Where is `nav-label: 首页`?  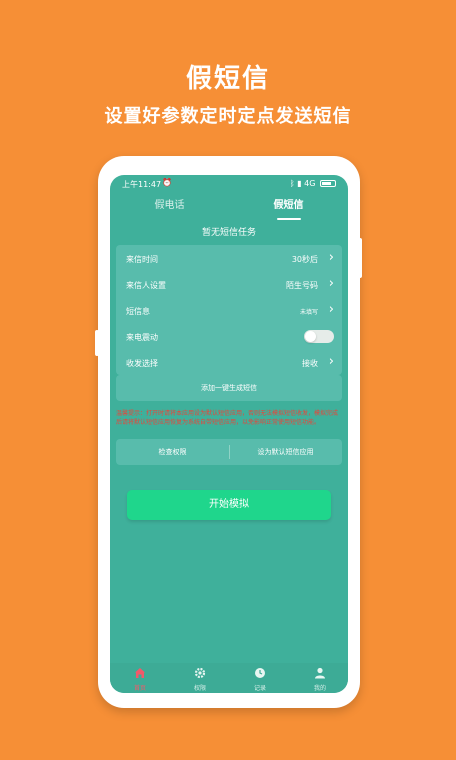 nav-label: 首页 is located at coordinates (139, 688).